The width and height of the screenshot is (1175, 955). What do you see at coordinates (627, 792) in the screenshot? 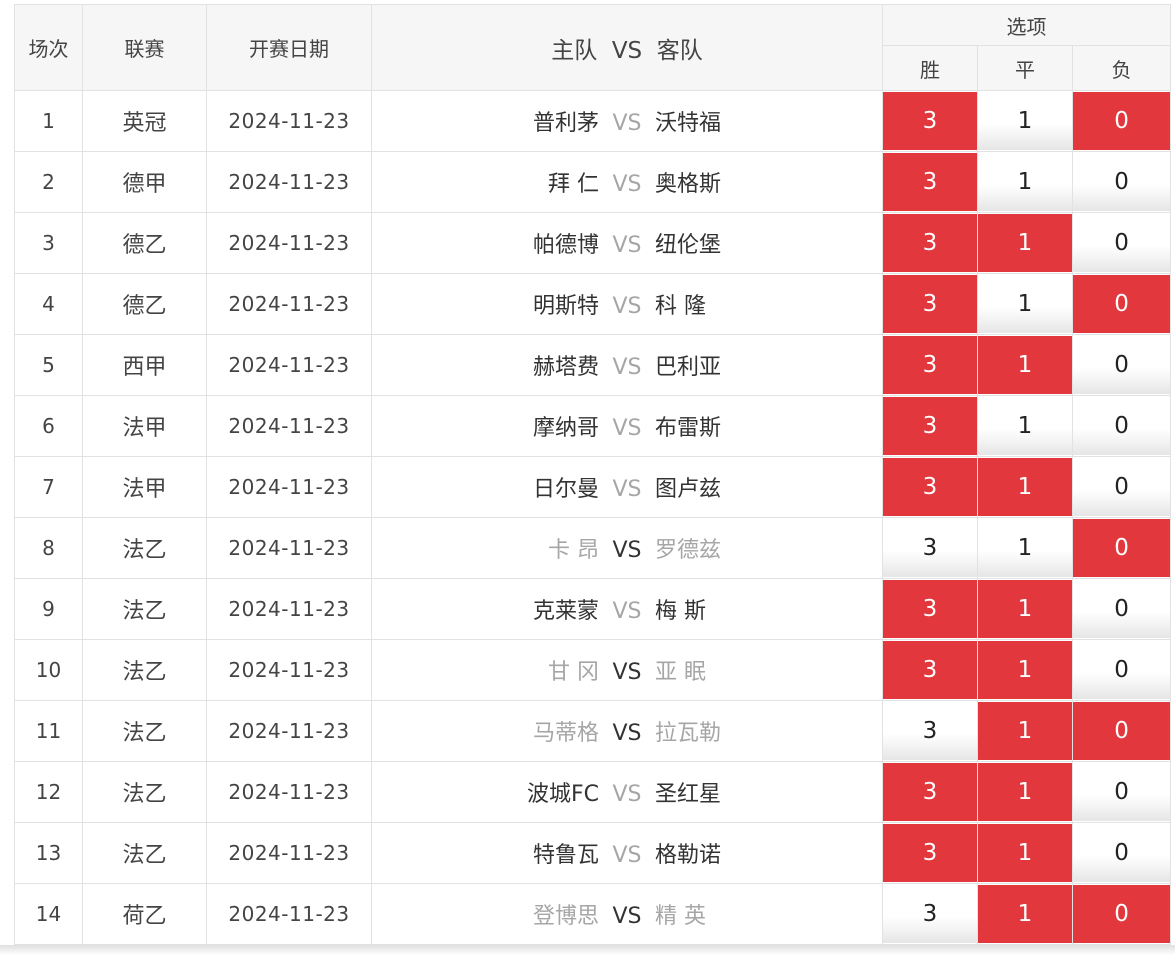
I see `row-match: 波城FC VS 圣红星` at bounding box center [627, 792].